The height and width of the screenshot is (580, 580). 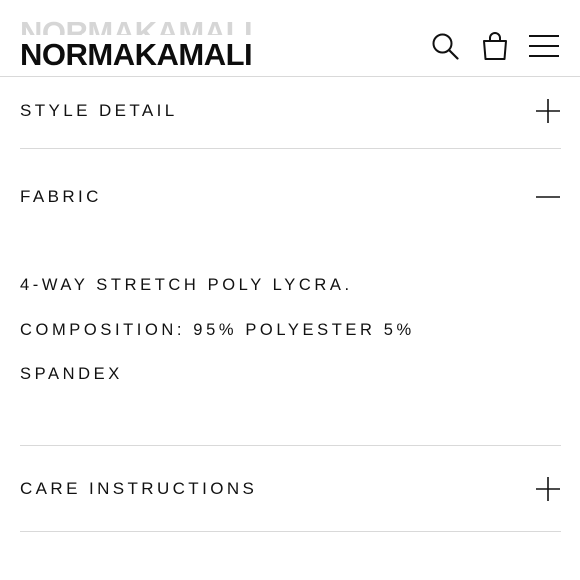 I want to click on fabric-composition-continued: SPANDEX, so click(x=71, y=374).